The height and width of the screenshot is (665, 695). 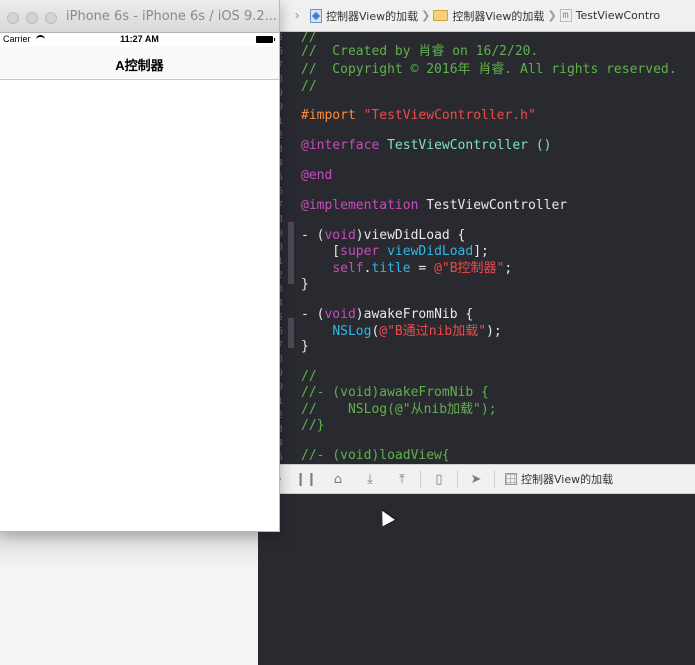 I want to click on code-line: // Created by 肖睿 on 16/2/20., so click(x=420, y=51).